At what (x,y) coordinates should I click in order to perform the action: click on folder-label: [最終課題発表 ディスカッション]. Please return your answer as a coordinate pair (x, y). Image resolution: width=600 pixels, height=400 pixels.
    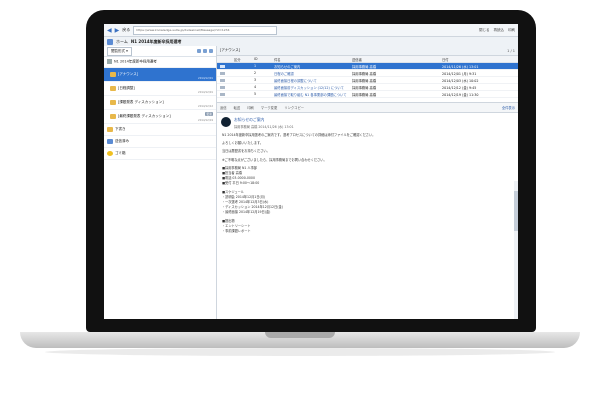
    Looking at the image, I should click on (144, 115).